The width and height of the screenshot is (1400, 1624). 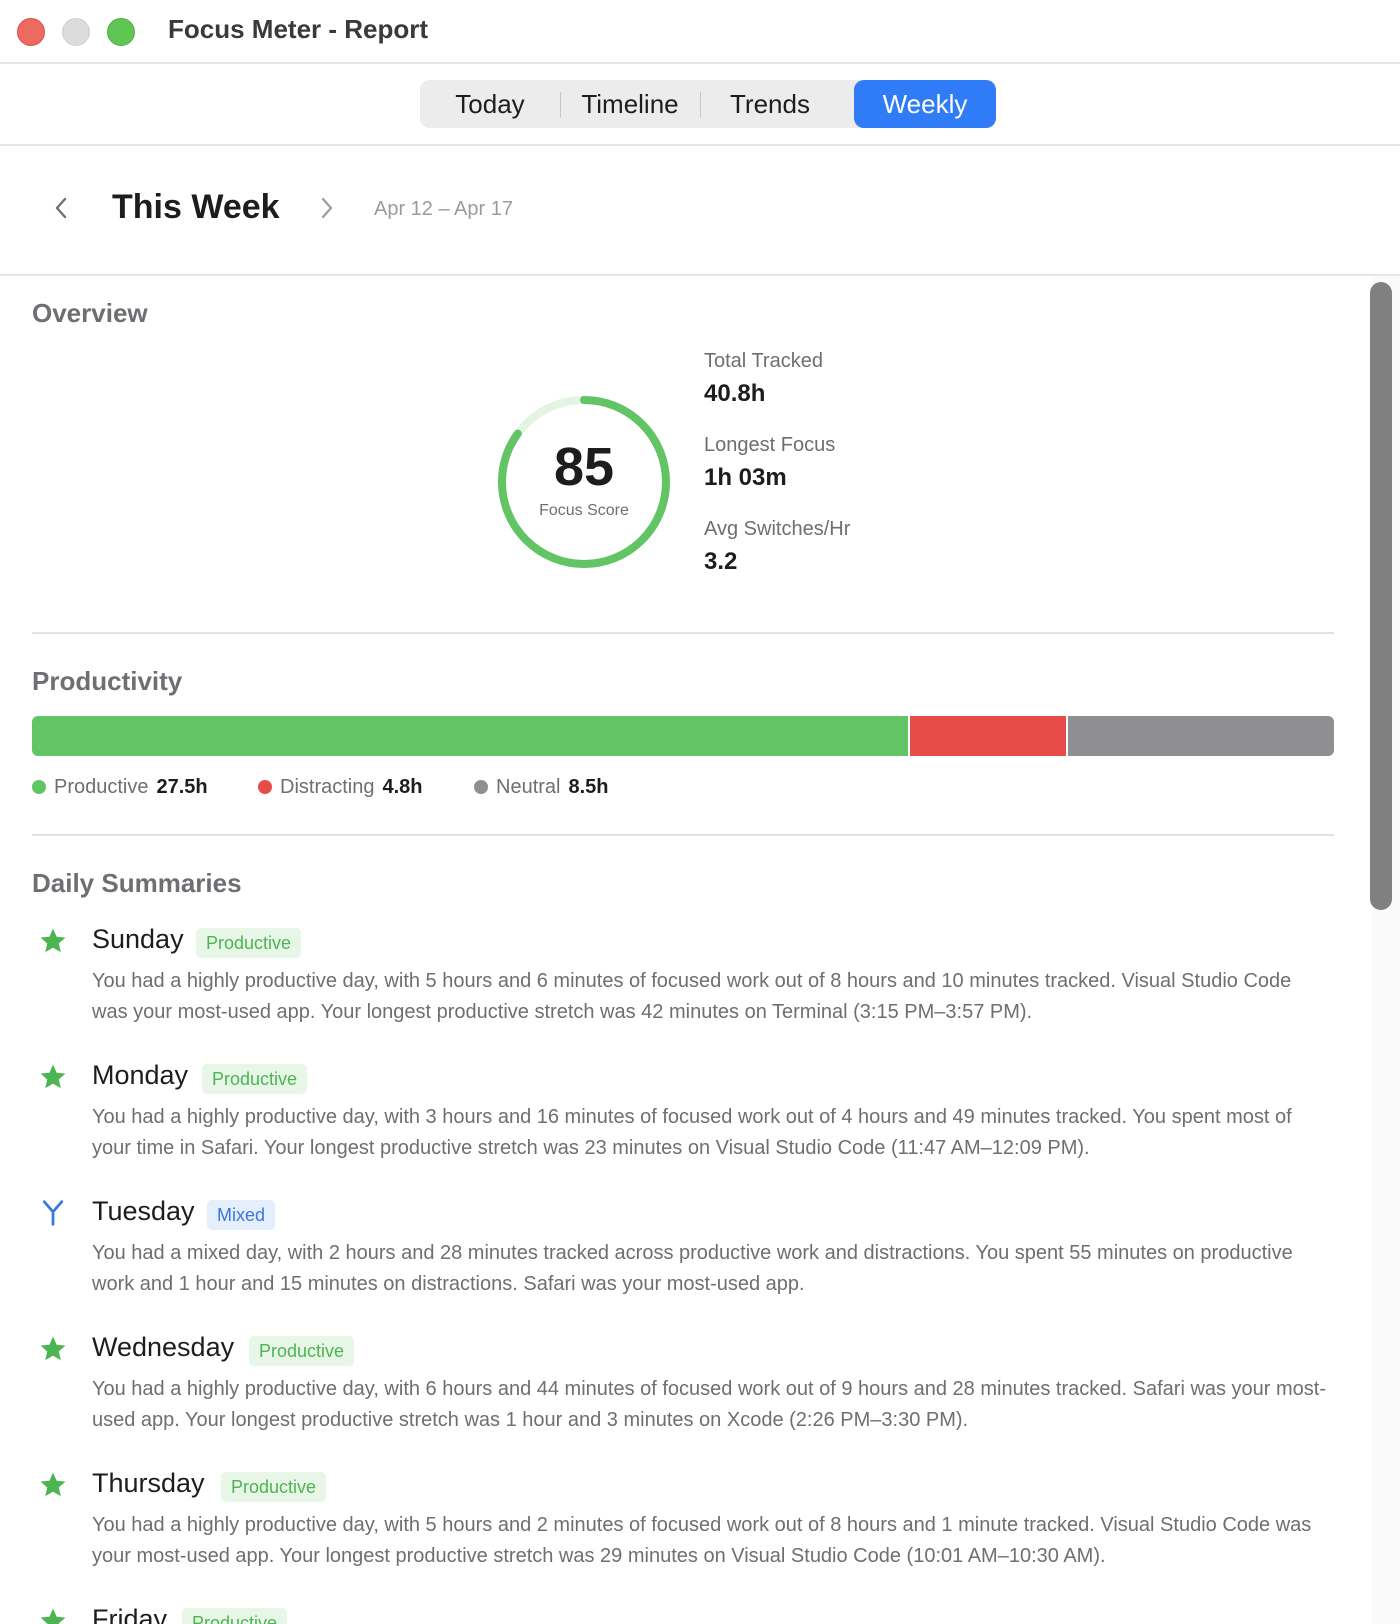 What do you see at coordinates (39, 787) in the screenshot?
I see `productive-dot-icon` at bounding box center [39, 787].